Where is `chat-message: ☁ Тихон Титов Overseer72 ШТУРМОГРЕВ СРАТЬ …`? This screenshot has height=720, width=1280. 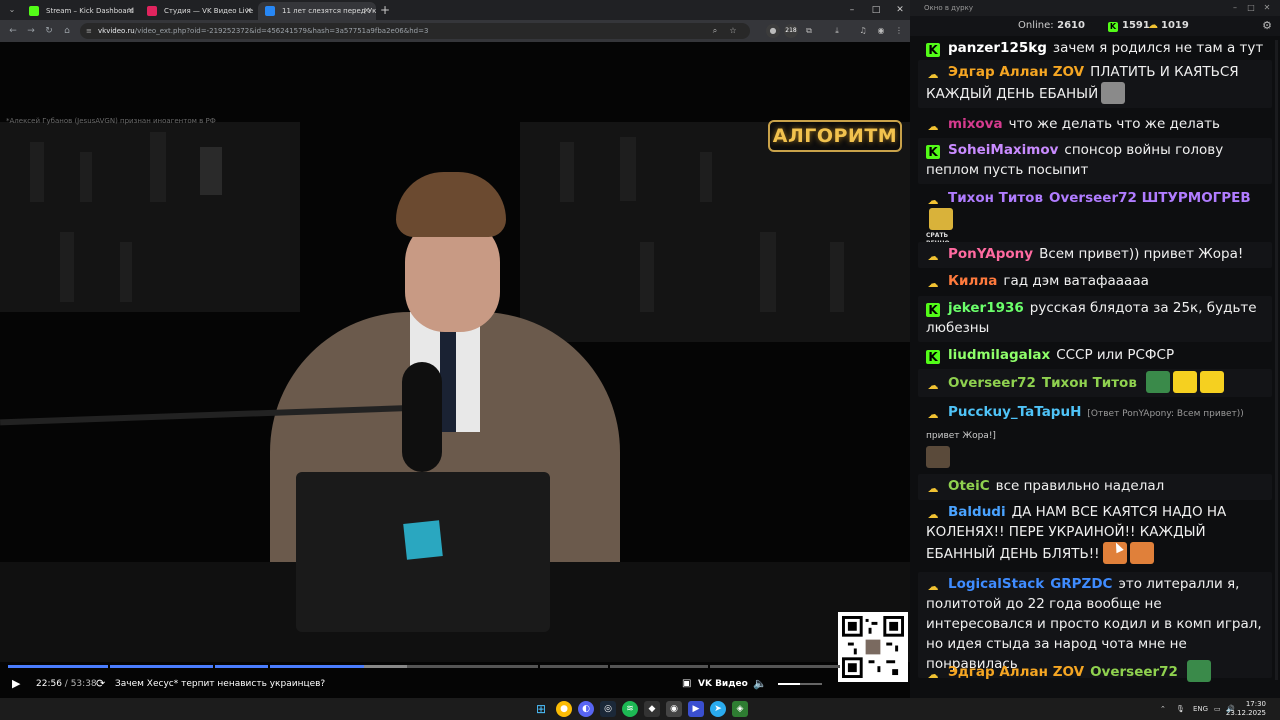 chat-message: ☁ Тихон Титов Overseer72 ШТУРМОГРЕВ СРАТЬ … is located at coordinates (1095, 216).